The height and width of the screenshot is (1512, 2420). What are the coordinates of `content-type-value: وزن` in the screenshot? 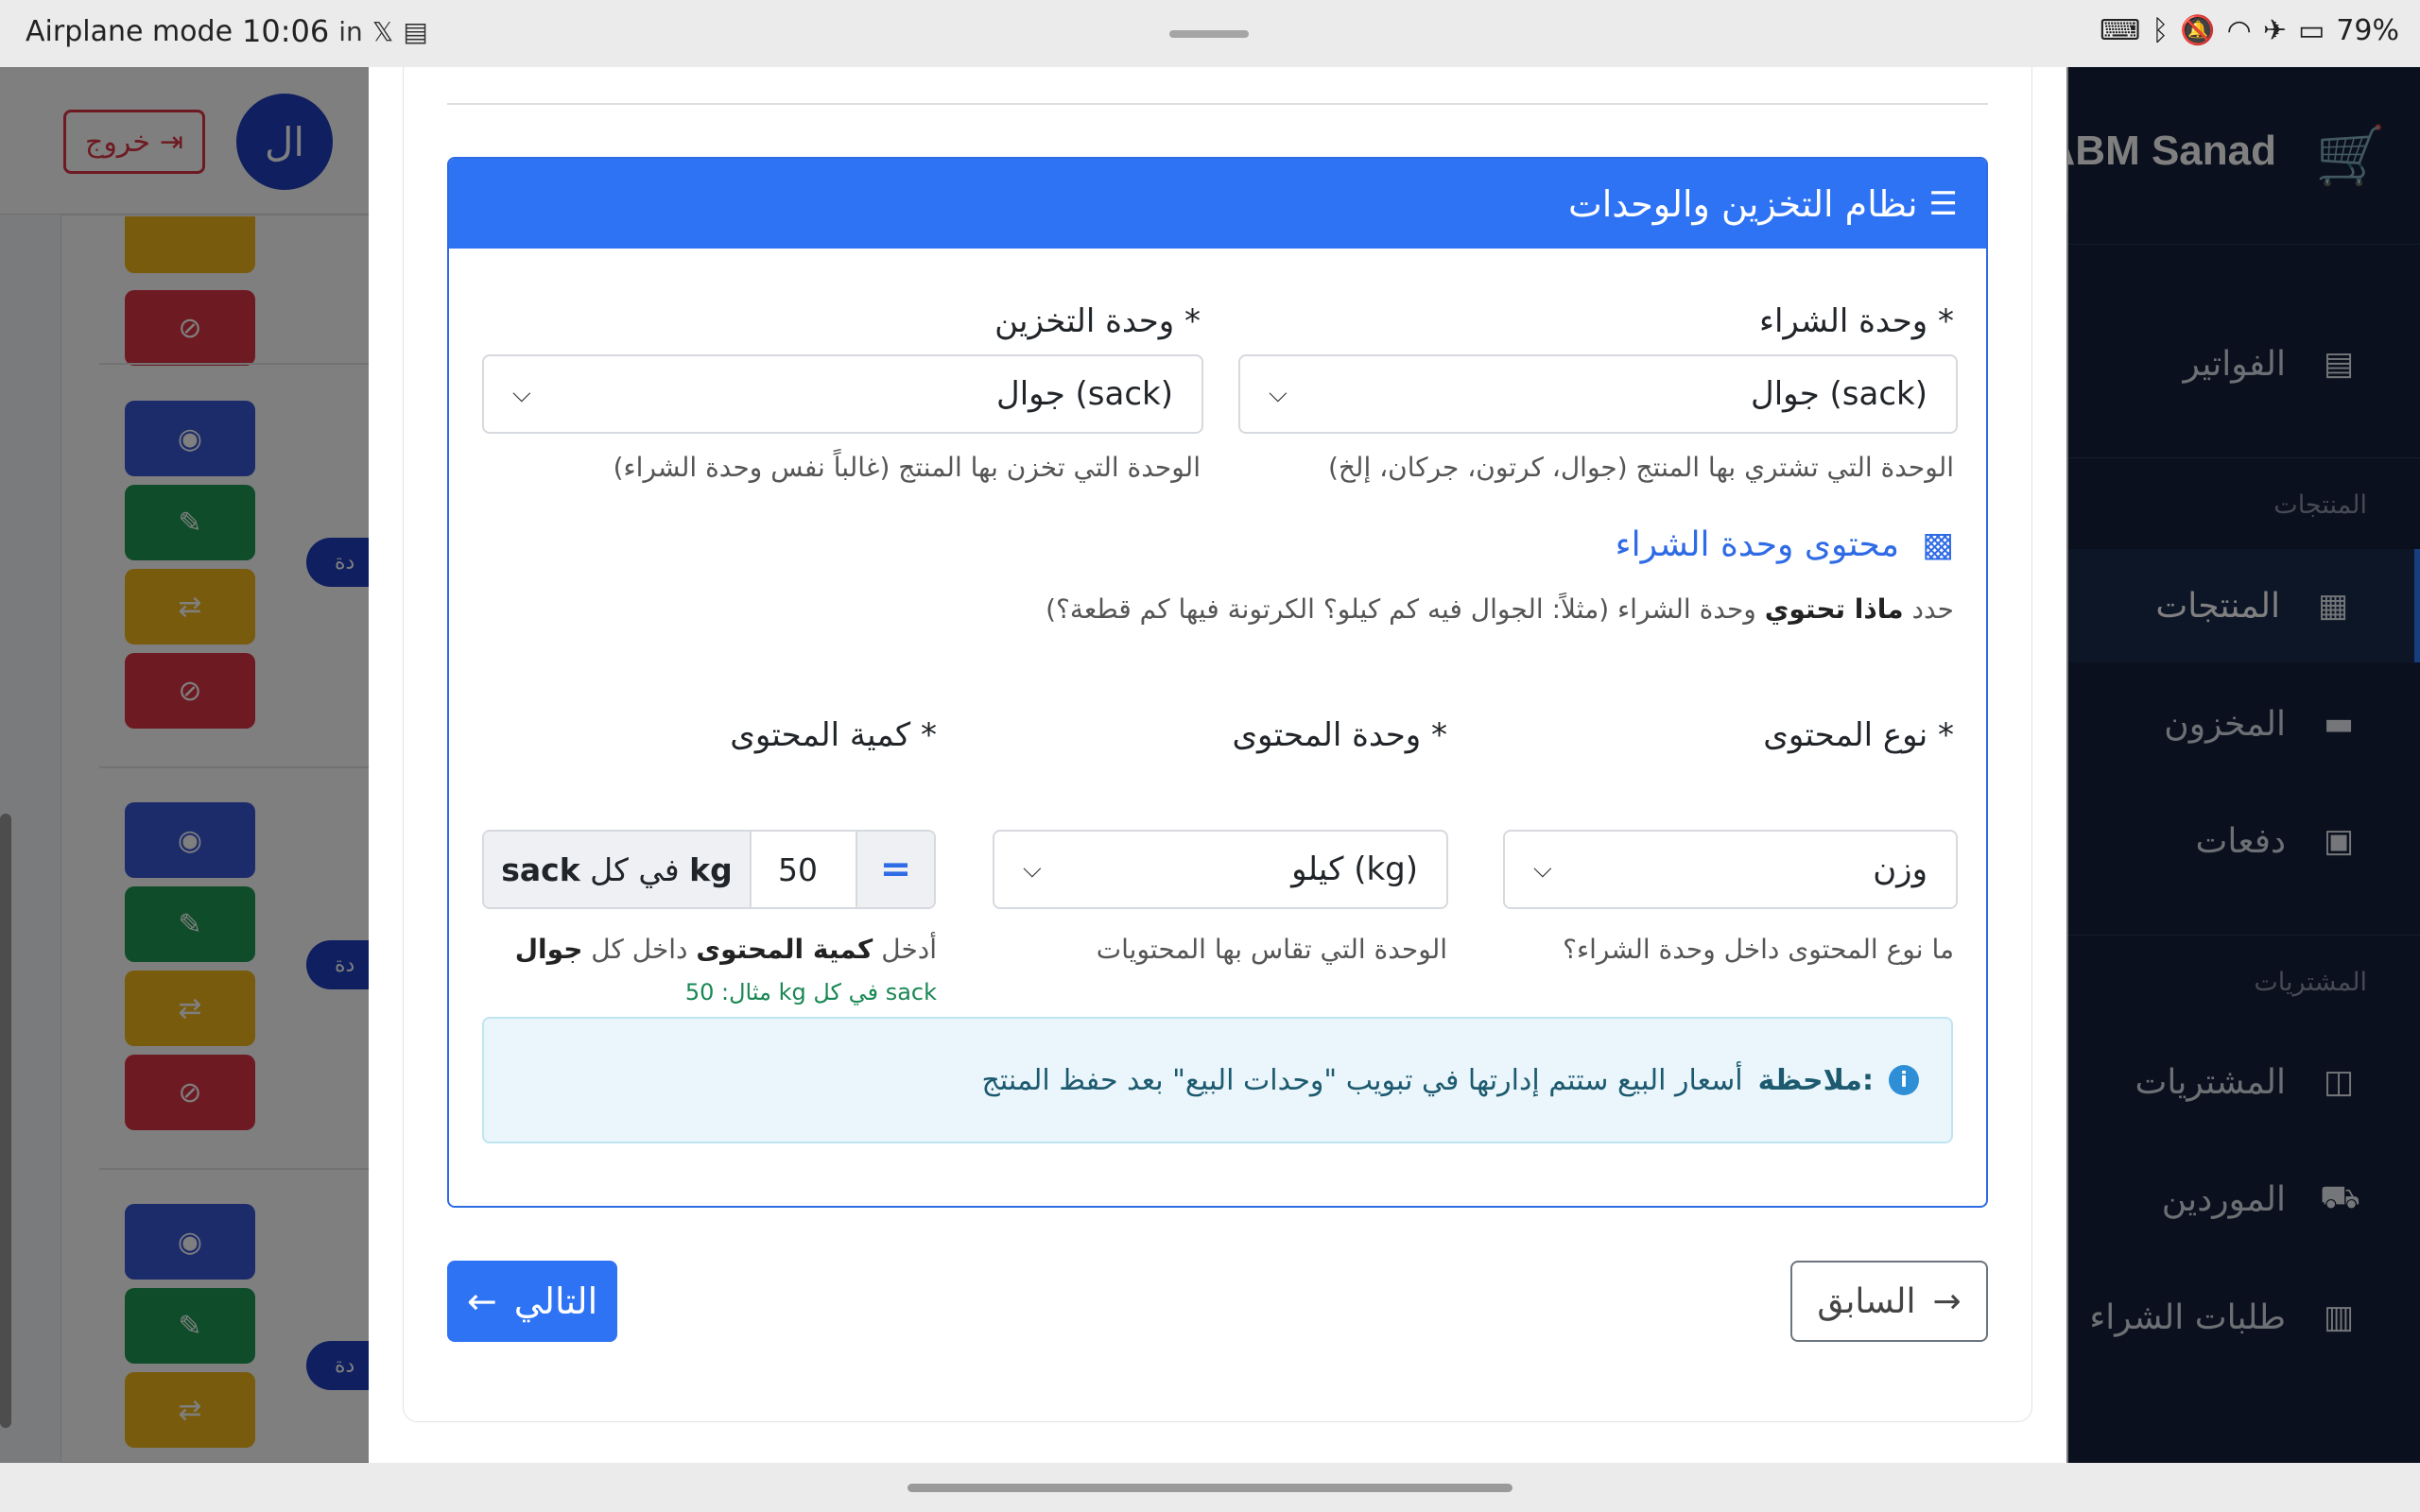 It's located at (1900, 869).